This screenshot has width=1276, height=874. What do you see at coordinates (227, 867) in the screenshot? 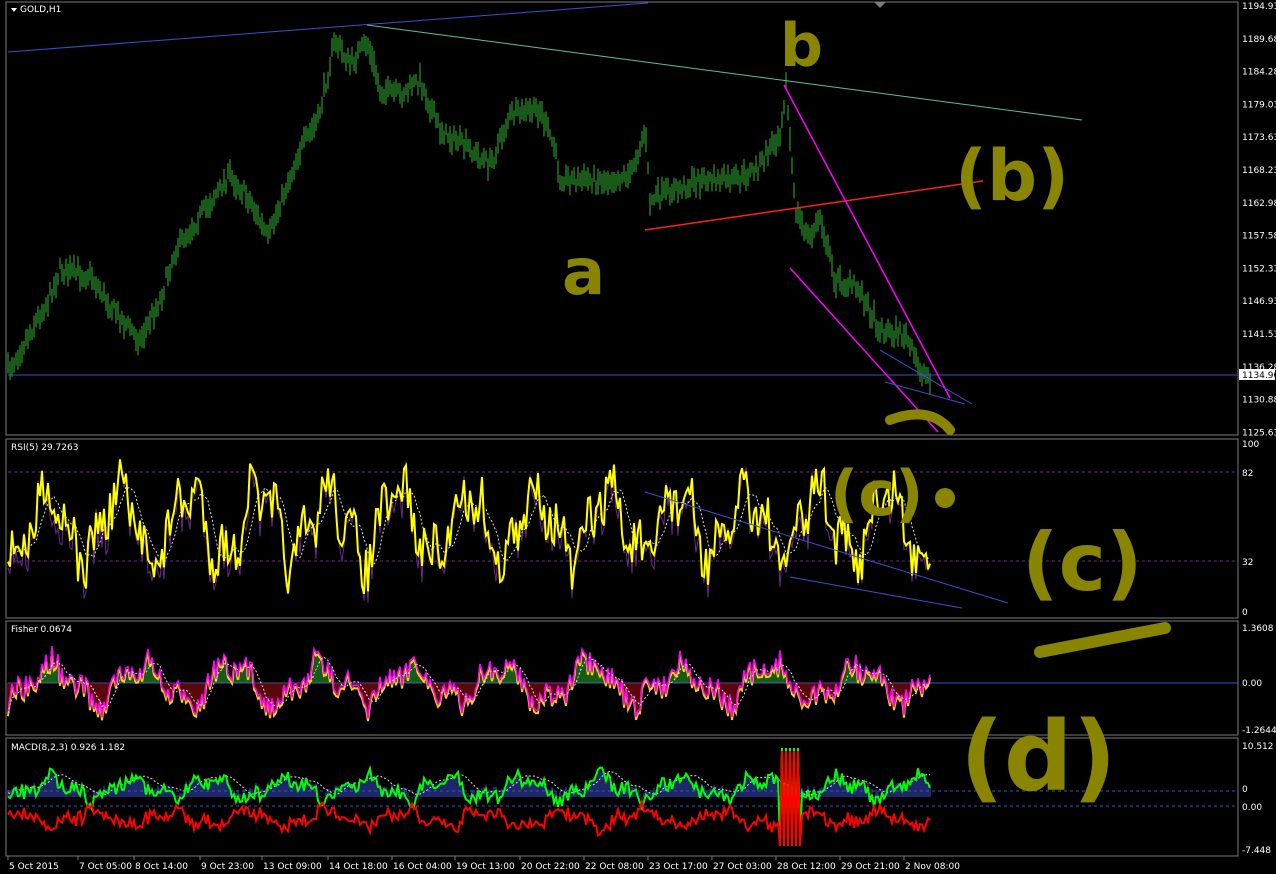
I see `time-axis-label: 9 Oct 23:00` at bounding box center [227, 867].